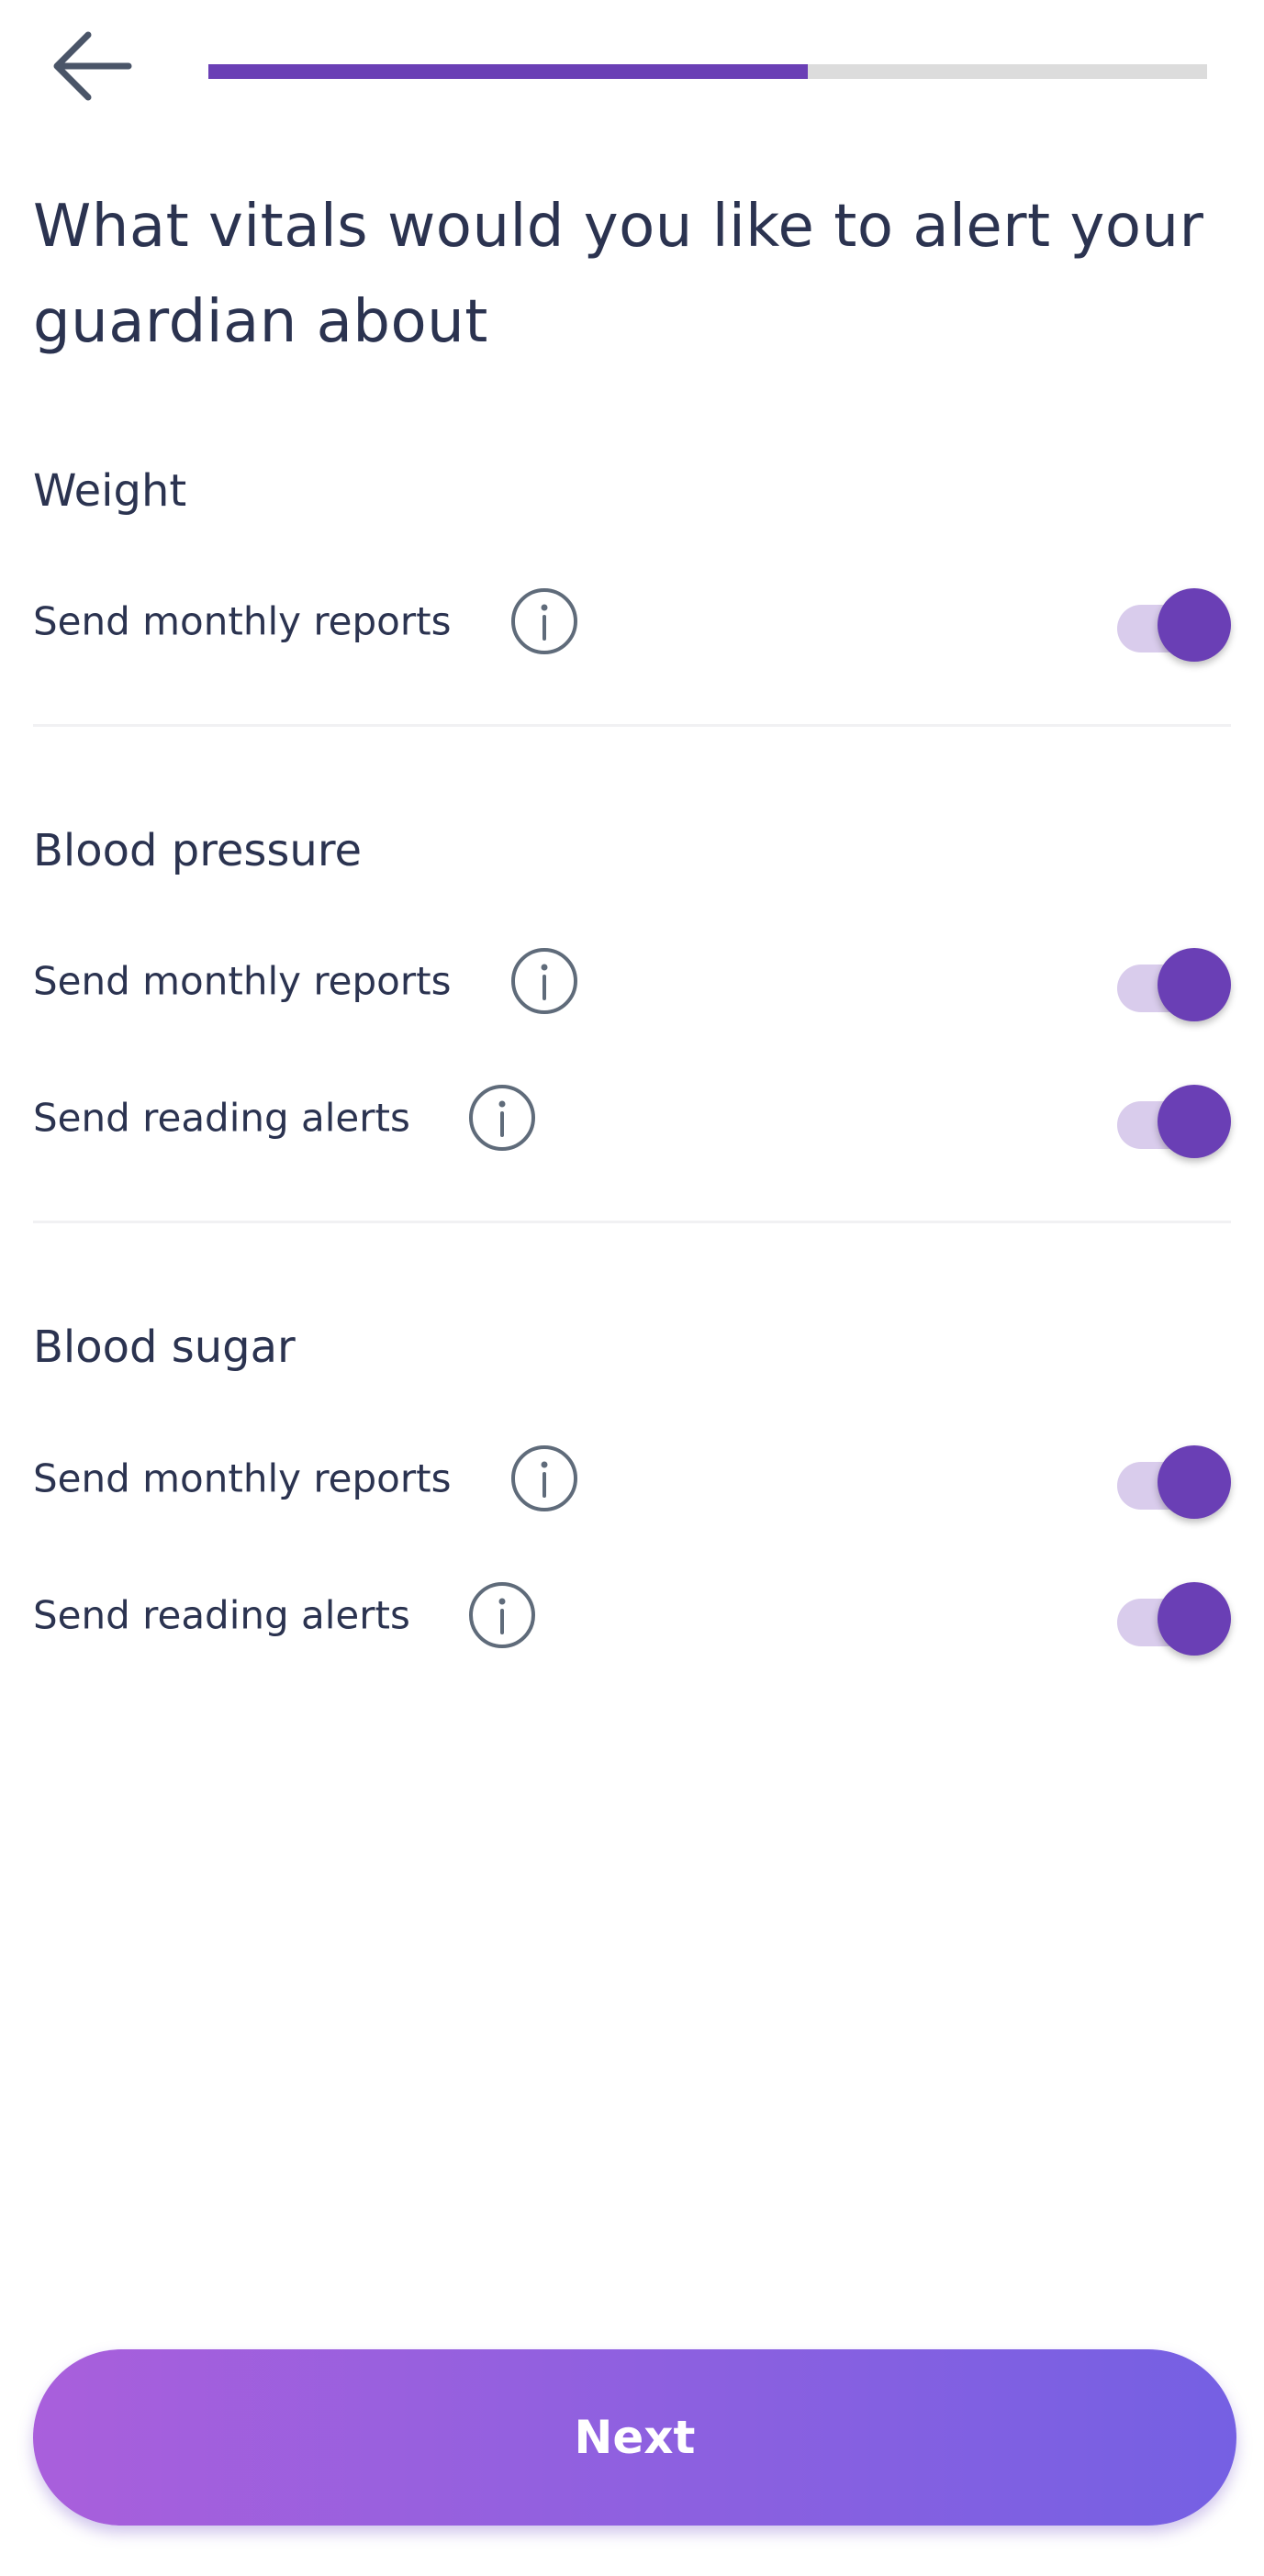 This screenshot has height=2576, width=1264. I want to click on row-blood-pressure-monthly-reports: Send monthly reports, so click(632, 981).